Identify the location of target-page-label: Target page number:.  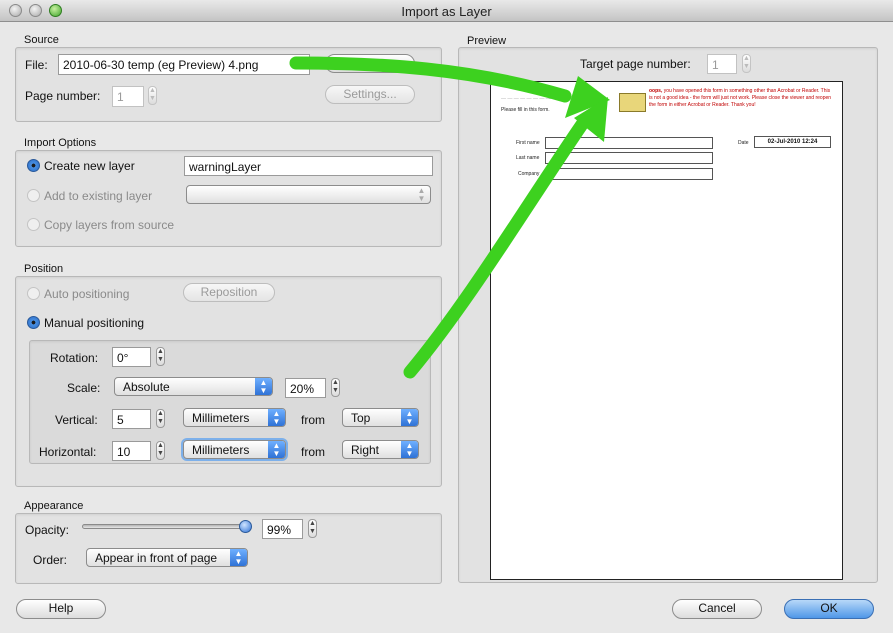
(635, 64).